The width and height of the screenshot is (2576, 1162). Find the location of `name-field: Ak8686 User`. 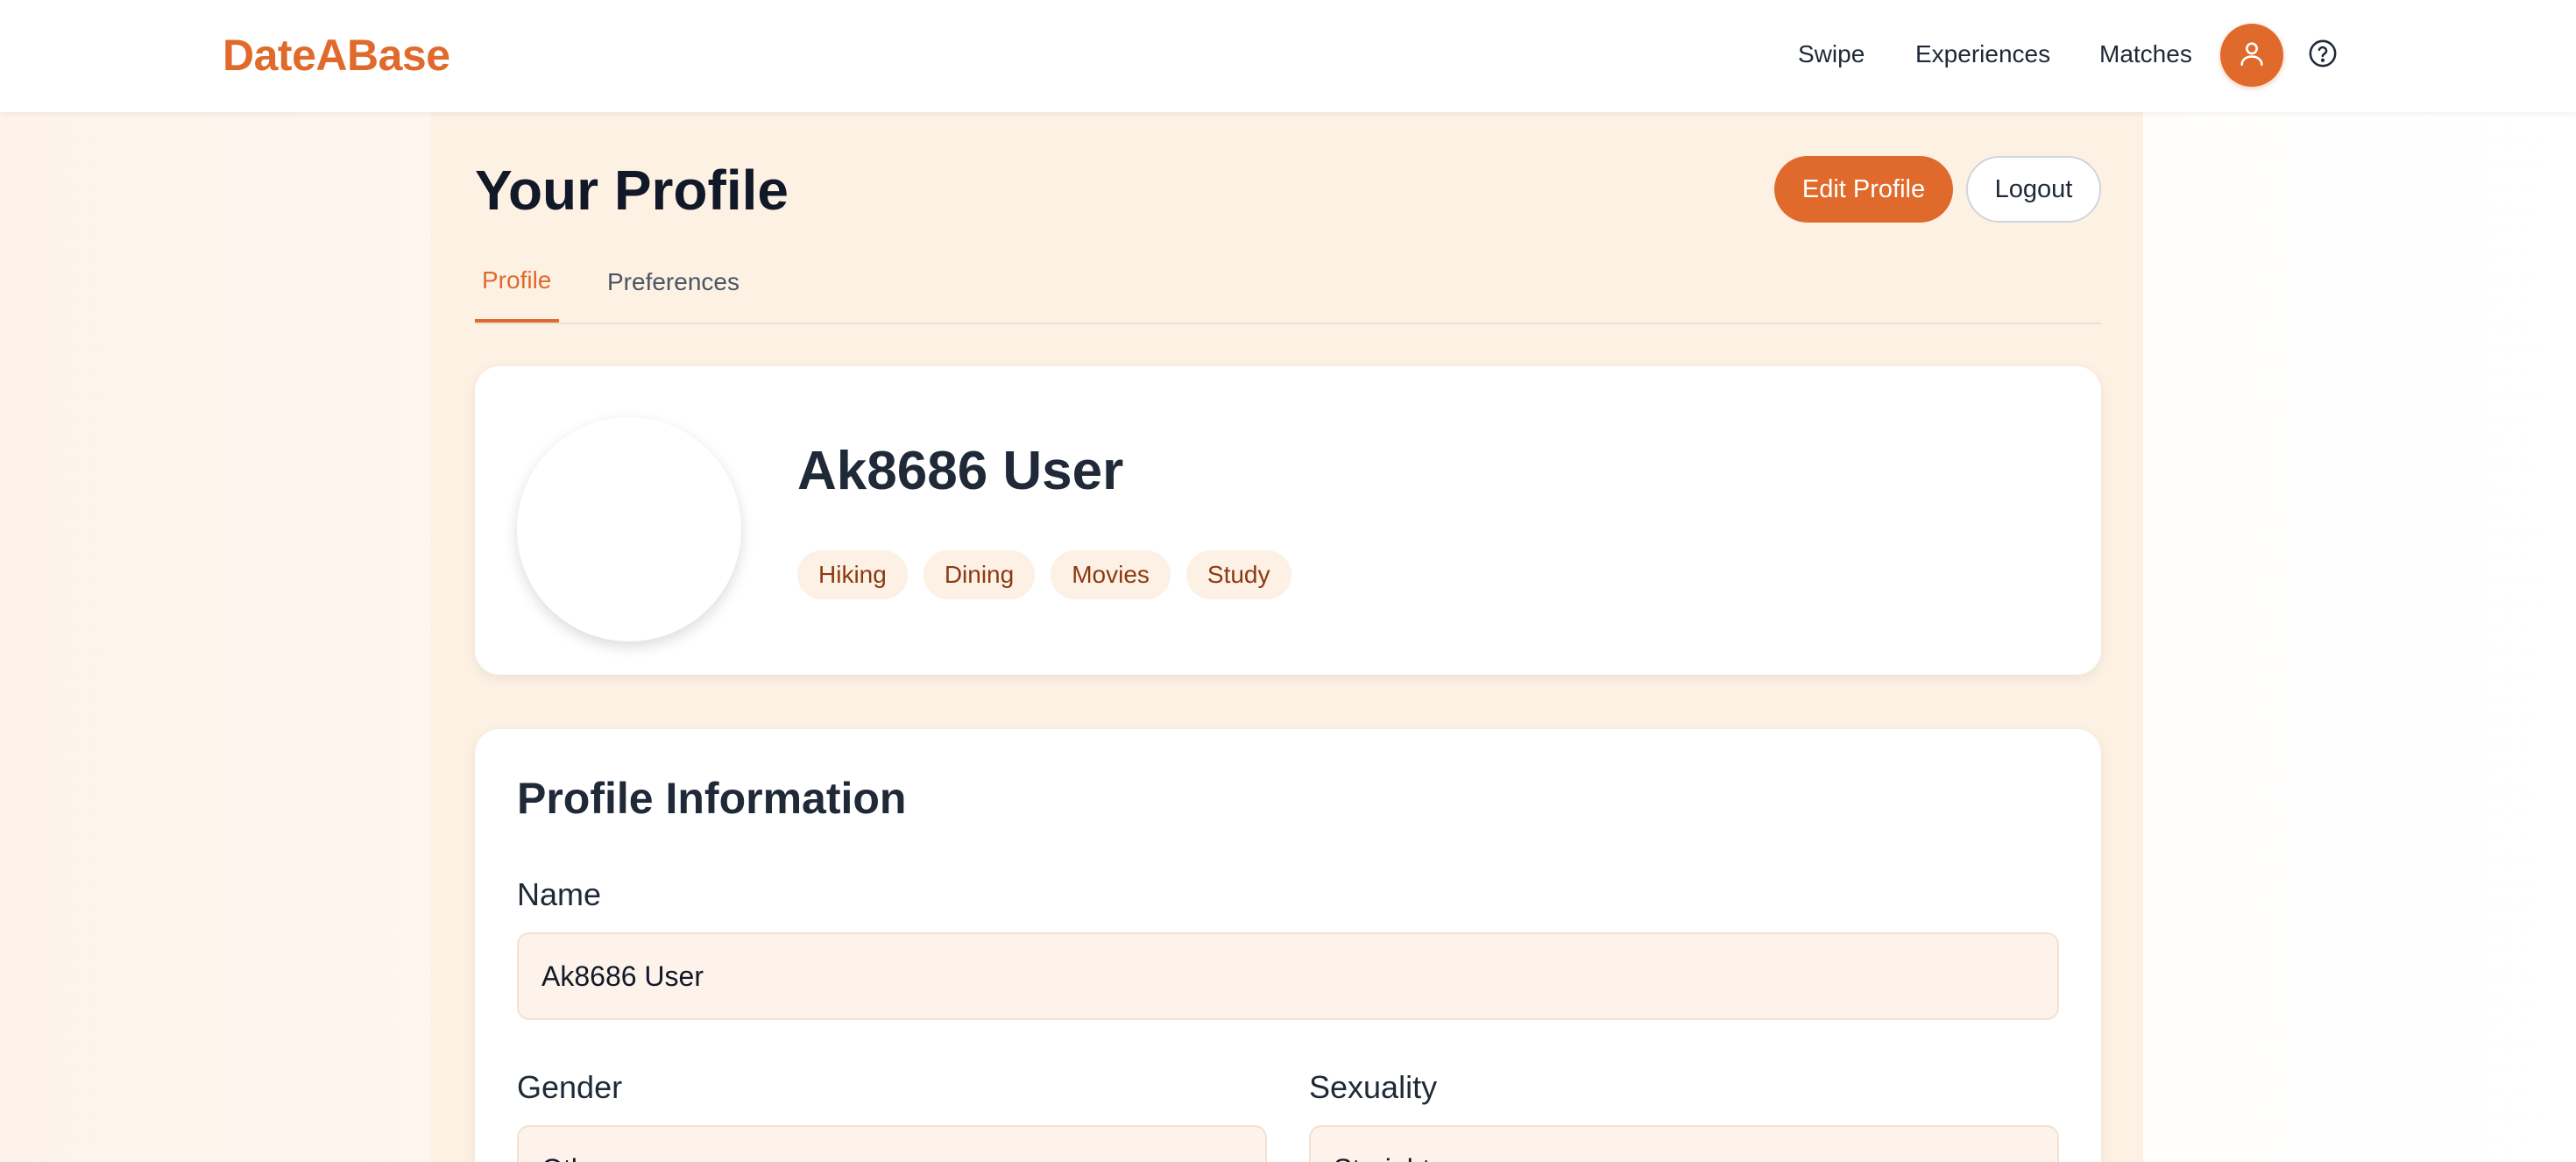

name-field: Ak8686 User is located at coordinates (1288, 976).